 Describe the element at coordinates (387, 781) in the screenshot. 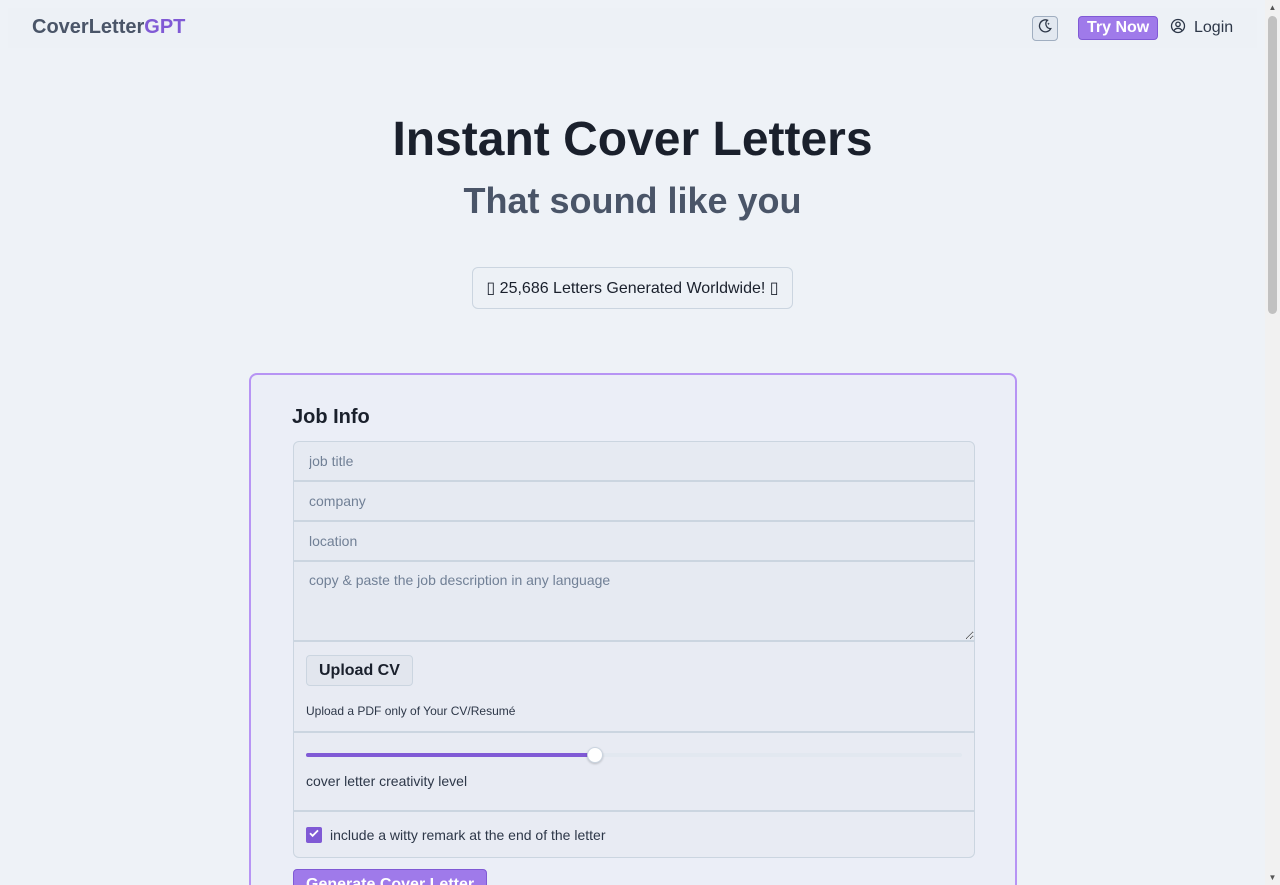

I see `creativity-label: cover letter creativity level` at that location.